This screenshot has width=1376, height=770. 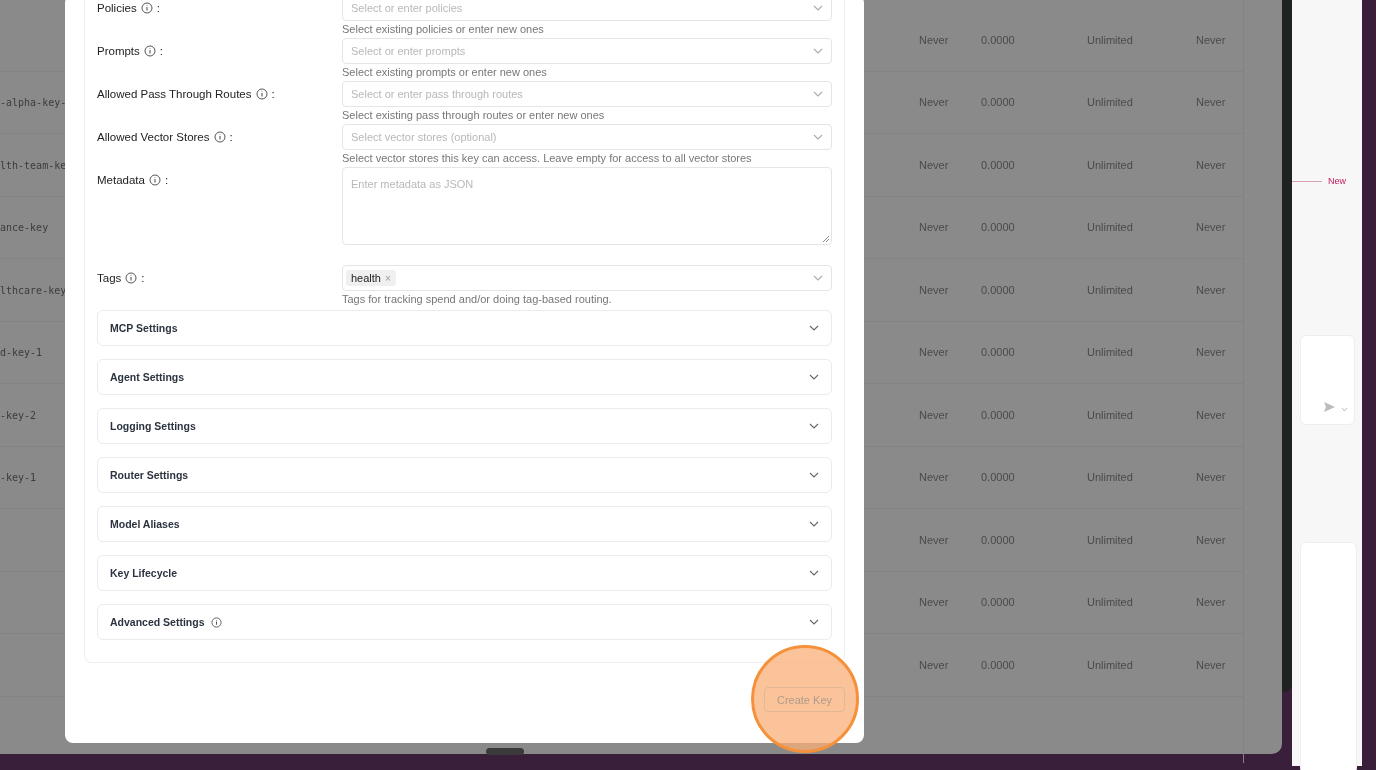 What do you see at coordinates (1337, 181) in the screenshot?
I see `new-label: New` at bounding box center [1337, 181].